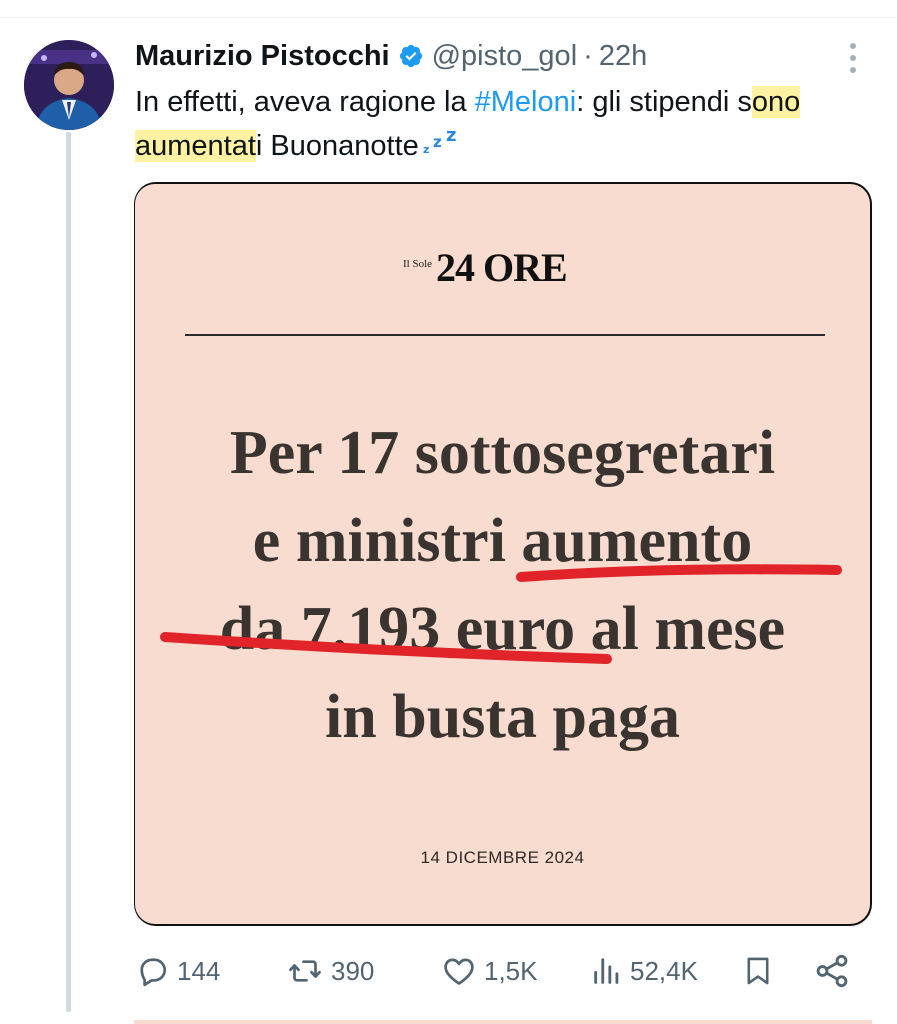  Describe the element at coordinates (623, 56) in the screenshot. I see `tweet-timestamp: 22h` at that location.